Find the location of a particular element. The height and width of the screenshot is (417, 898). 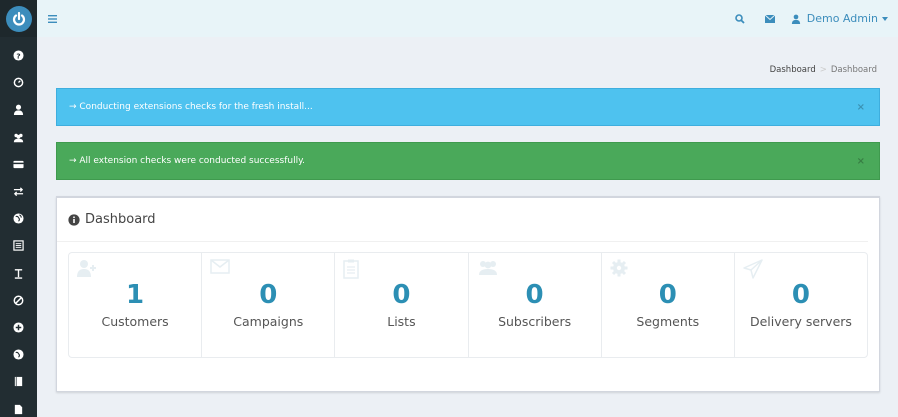

app-logo is located at coordinates (18, 18).